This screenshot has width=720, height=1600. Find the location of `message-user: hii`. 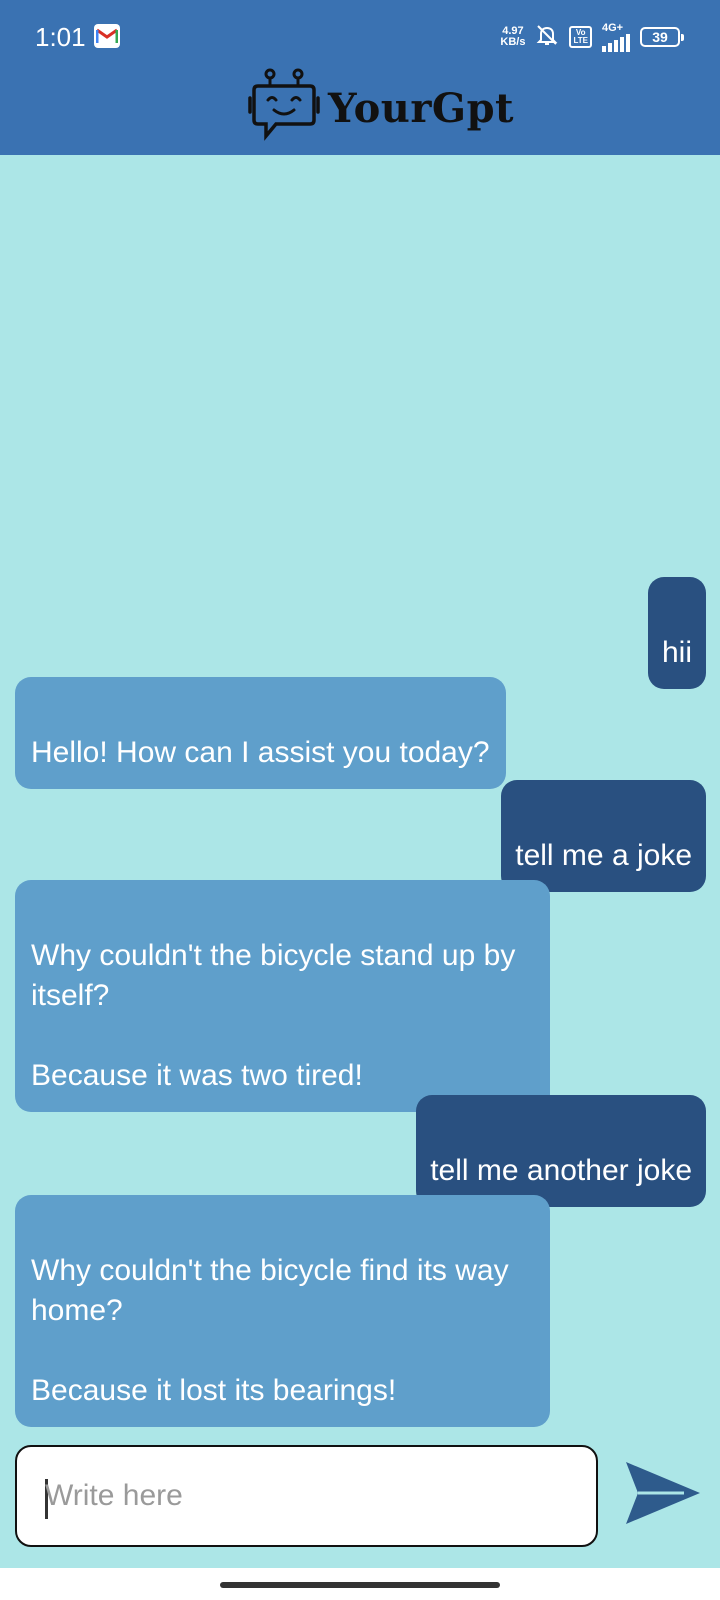

message-user: hii is located at coordinates (676, 633).